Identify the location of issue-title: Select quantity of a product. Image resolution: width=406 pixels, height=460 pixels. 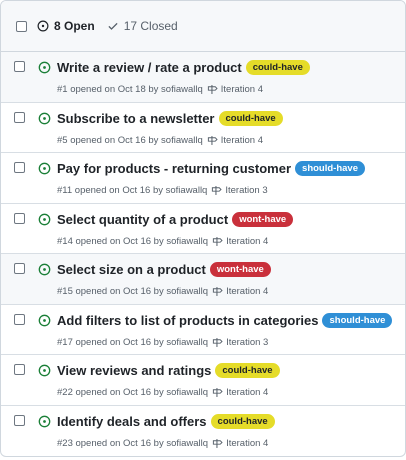
(142, 219).